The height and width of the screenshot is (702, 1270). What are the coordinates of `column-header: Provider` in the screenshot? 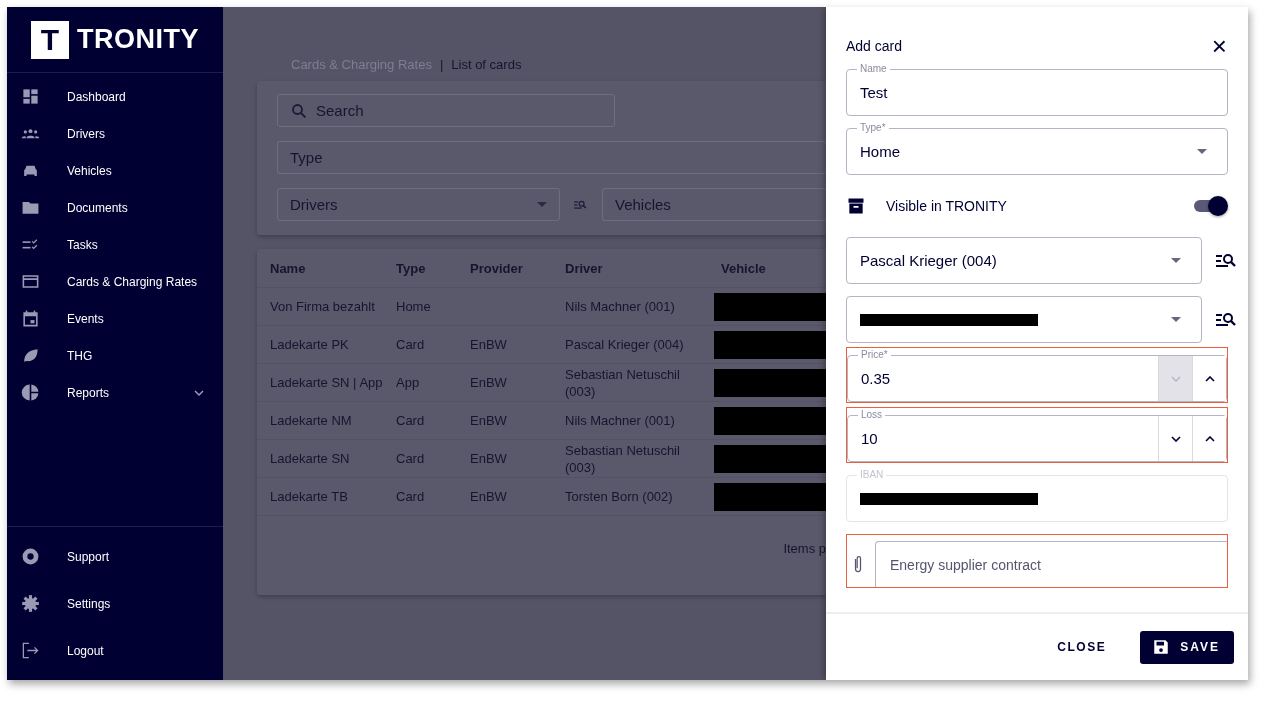 It's located at (496, 268).